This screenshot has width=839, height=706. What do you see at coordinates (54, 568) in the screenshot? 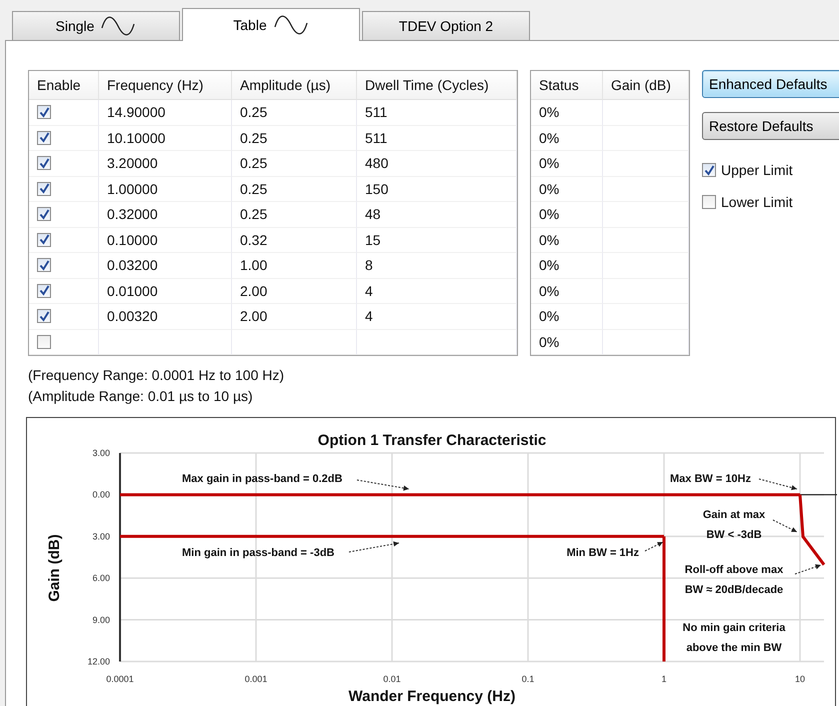
I see `y-axis-title: Gain (dB)` at bounding box center [54, 568].